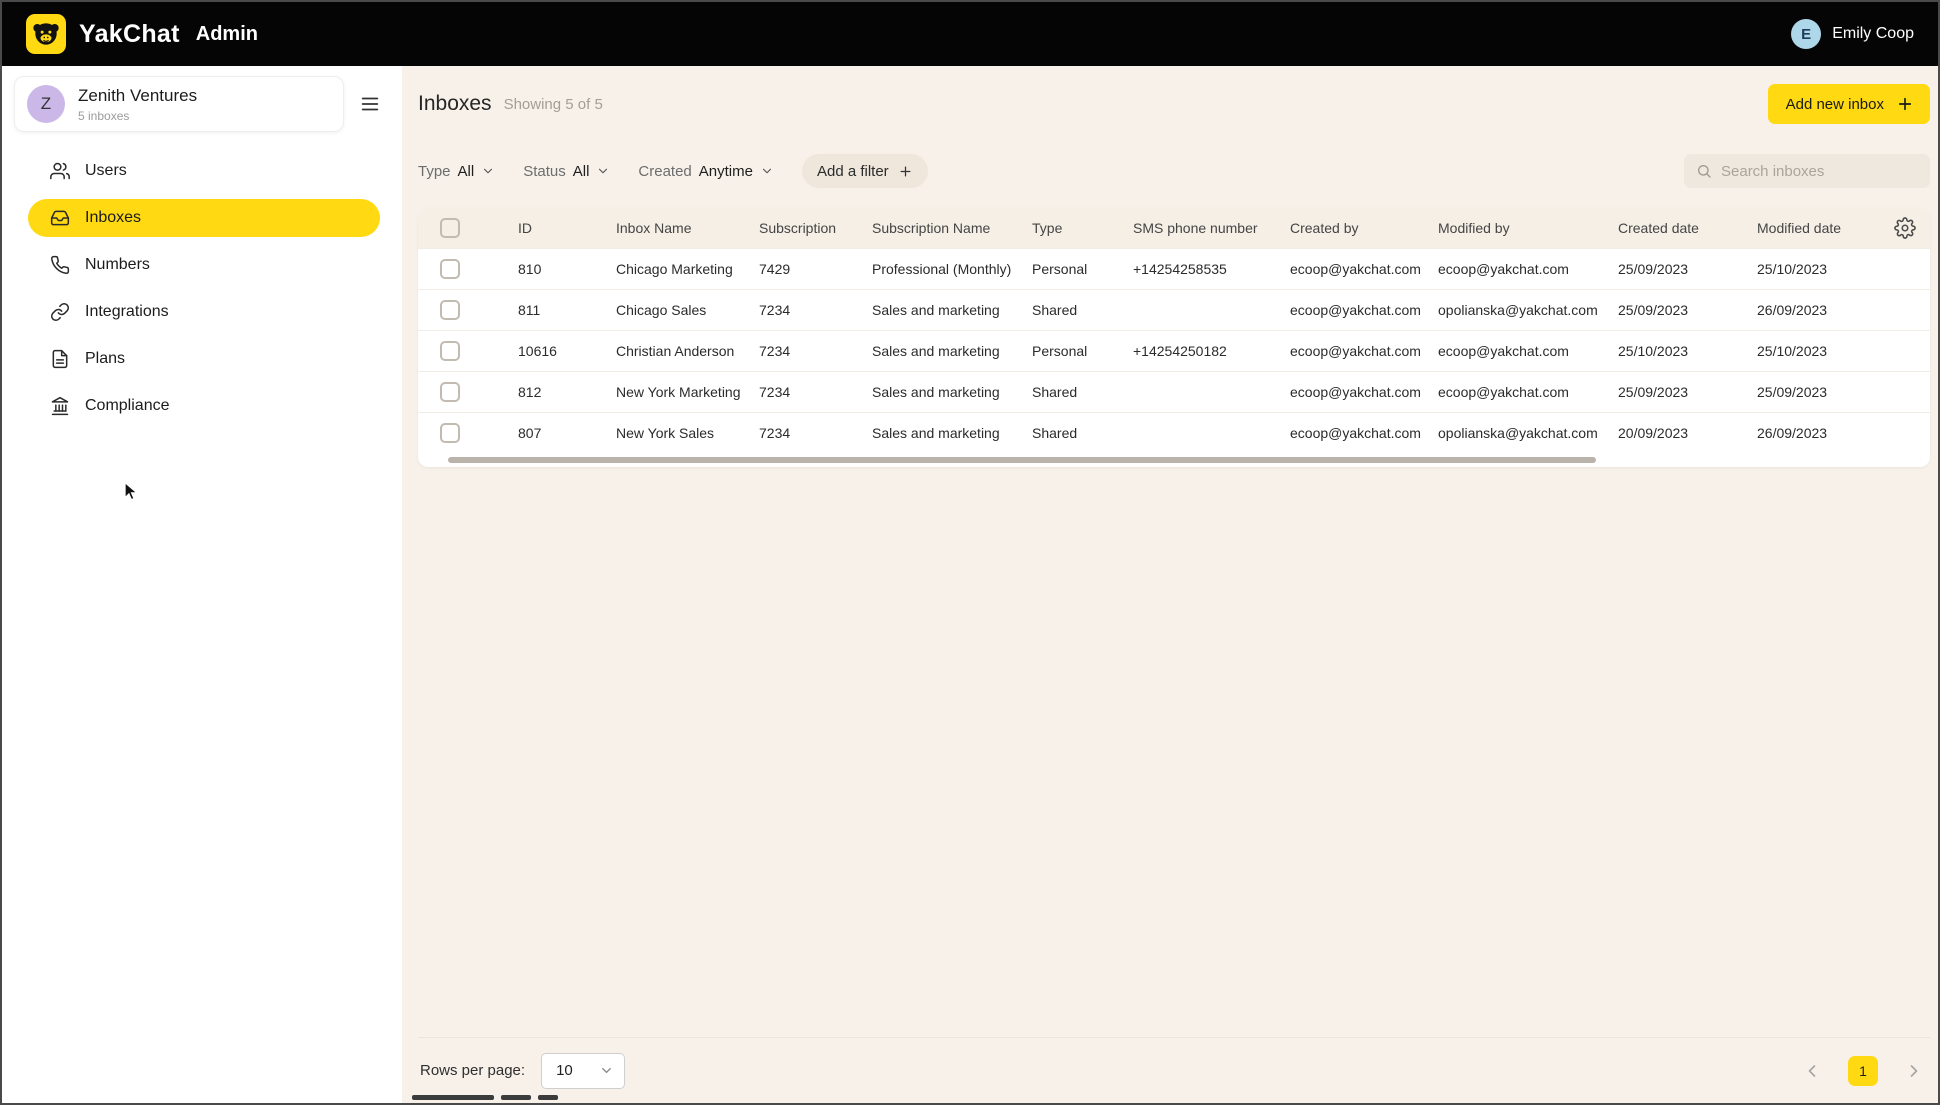  What do you see at coordinates (456, 171) in the screenshot?
I see `type-filter-dropdown: Type All` at bounding box center [456, 171].